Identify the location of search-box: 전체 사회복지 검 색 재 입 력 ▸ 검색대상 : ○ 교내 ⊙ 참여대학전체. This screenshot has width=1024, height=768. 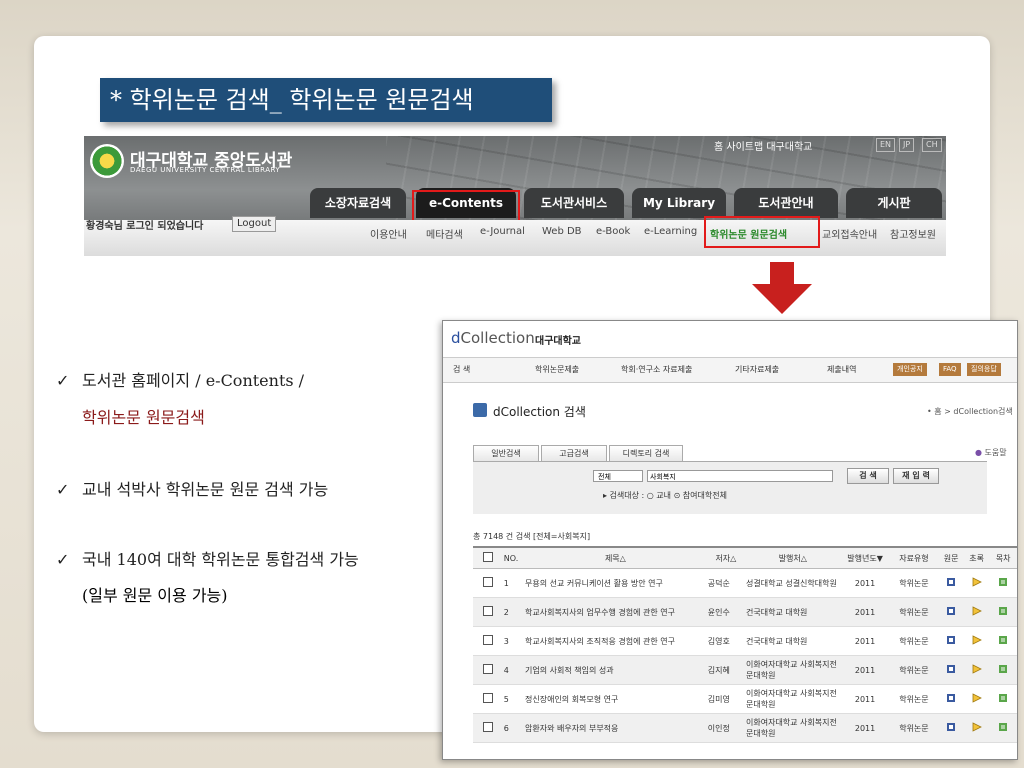
(730, 487).